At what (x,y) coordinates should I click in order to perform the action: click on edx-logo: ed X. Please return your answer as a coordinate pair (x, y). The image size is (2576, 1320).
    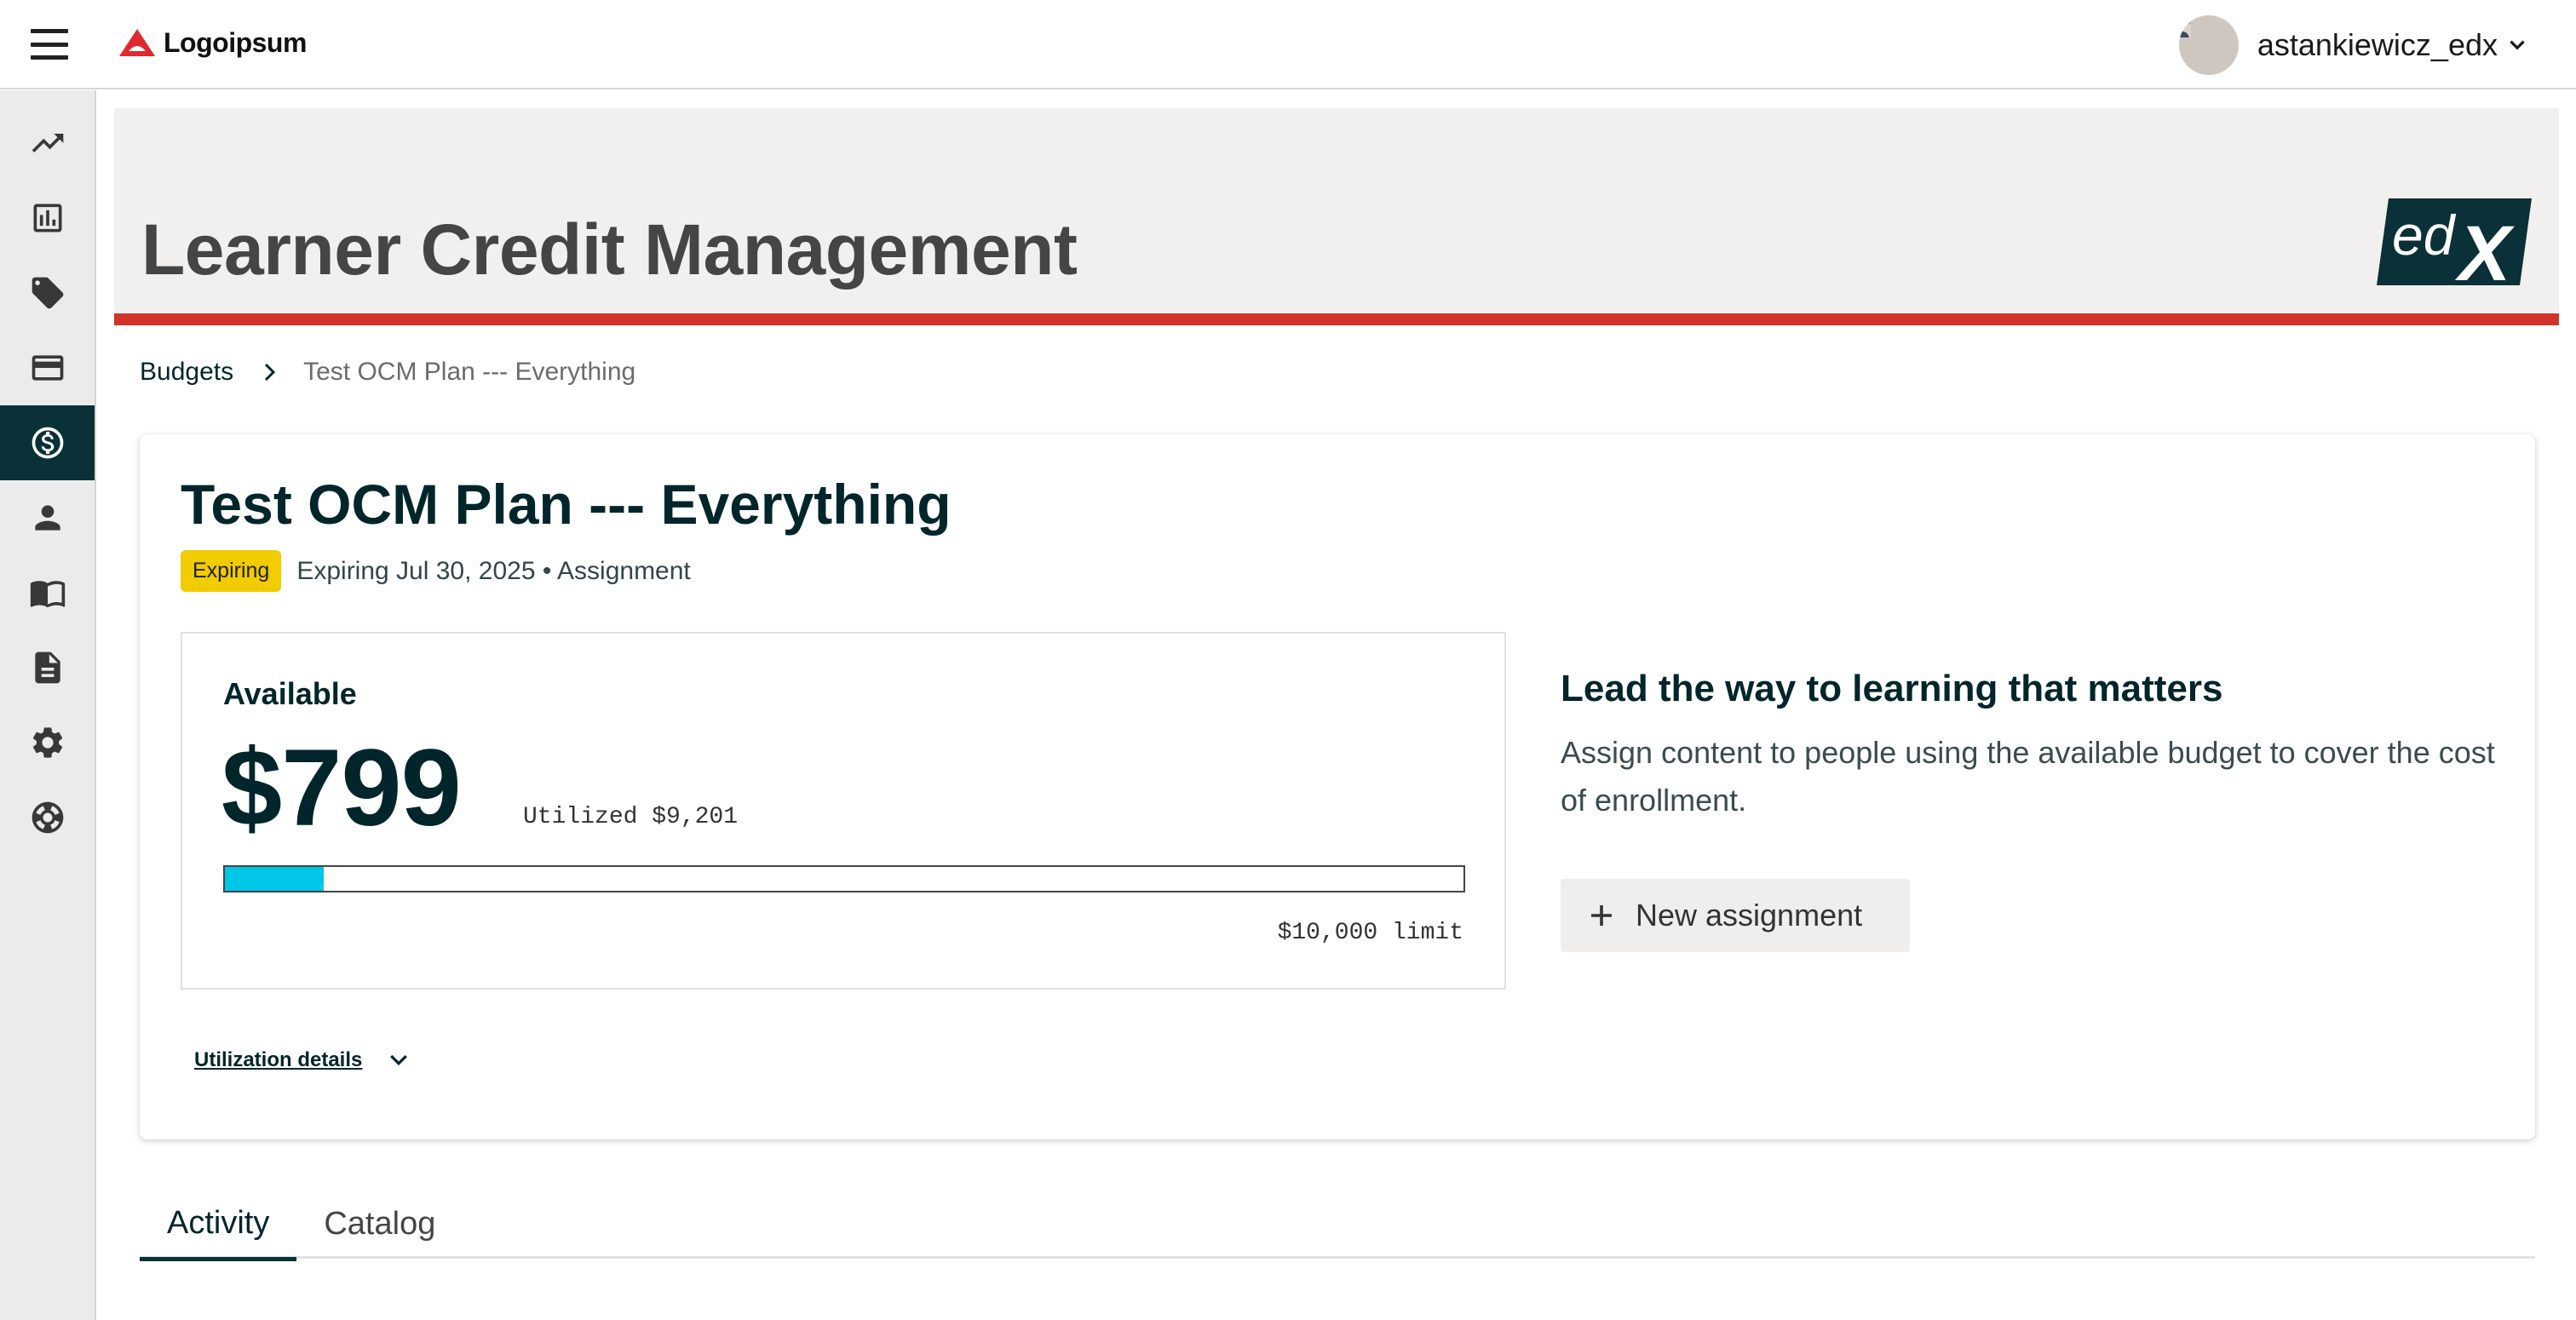
    Looking at the image, I should click on (2454, 242).